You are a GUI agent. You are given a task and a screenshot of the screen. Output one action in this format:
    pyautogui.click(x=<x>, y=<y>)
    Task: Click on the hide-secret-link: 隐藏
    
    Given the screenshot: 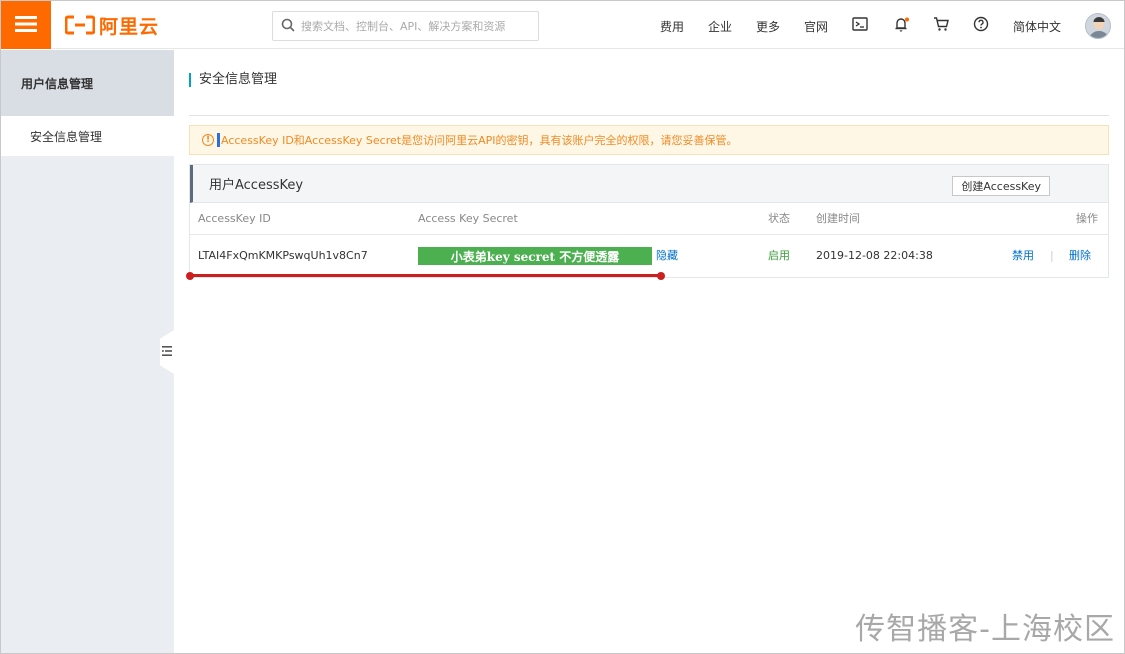 What is the action you would take?
    pyautogui.click(x=667, y=256)
    